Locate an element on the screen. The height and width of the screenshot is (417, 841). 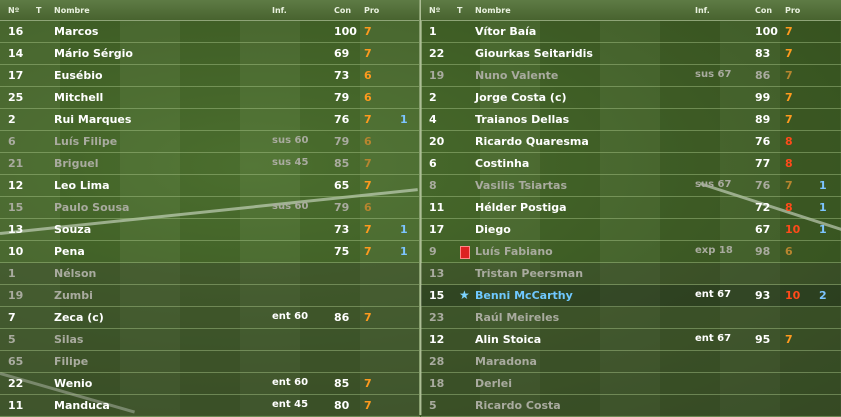
player-row: 15 Benni McCarthy ent 67 93 10 2 ★ is located at coordinates (631, 296).